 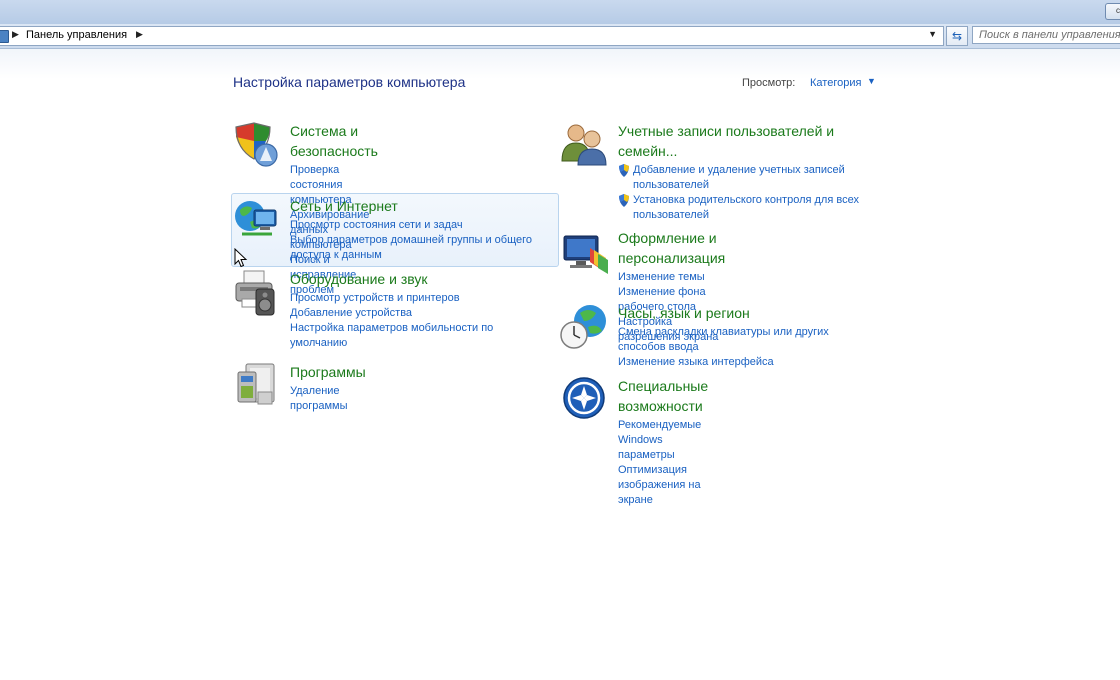 I want to click on programs-icon, so click(x=256, y=384).